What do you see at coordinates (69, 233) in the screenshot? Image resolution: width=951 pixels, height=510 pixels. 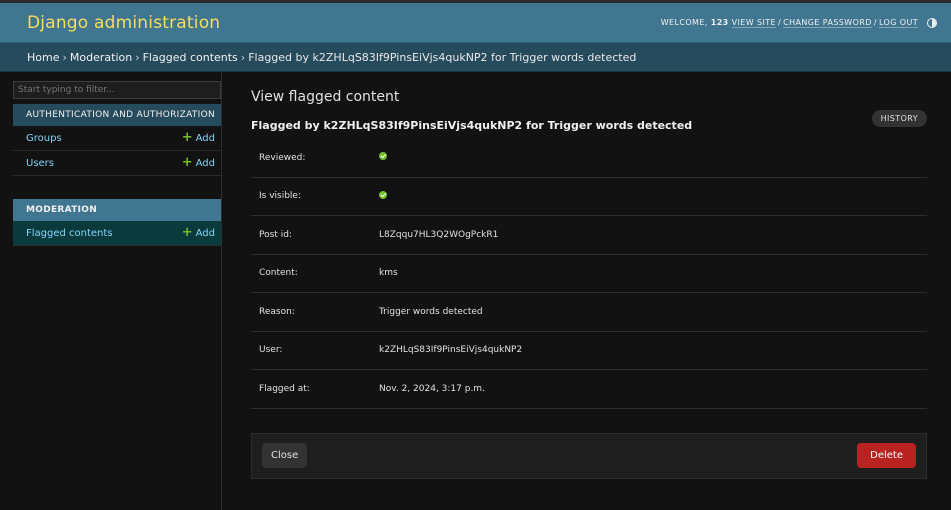 I see `sidebar-item-flagged-contents-link: Flagged contents` at bounding box center [69, 233].